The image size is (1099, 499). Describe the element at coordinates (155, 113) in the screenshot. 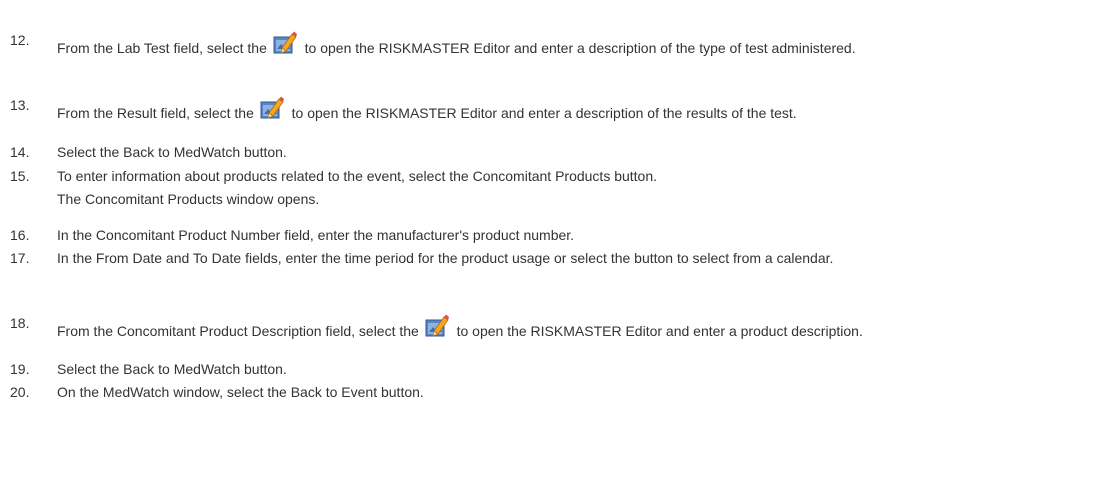

I see `step-text-before: From the Result field, select the` at that location.